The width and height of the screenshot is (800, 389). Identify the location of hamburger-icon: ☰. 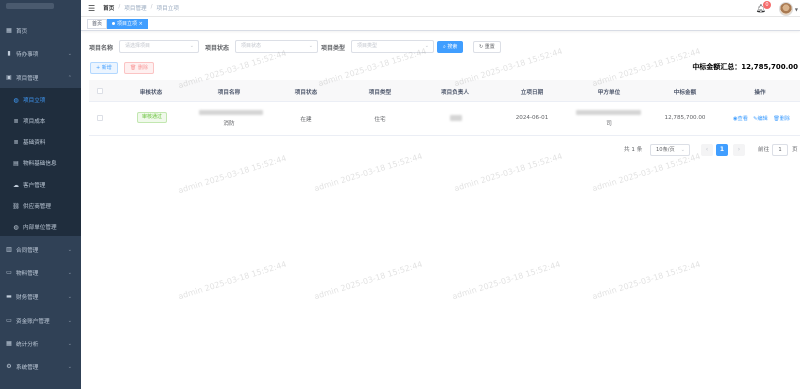
(91, 8).